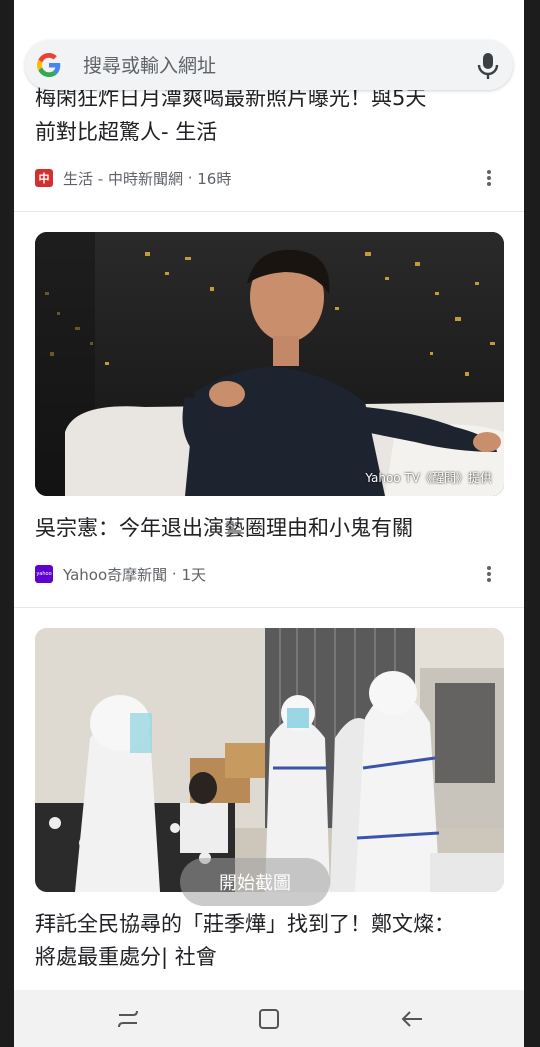  Describe the element at coordinates (270, 132) in the screenshot. I see `article-title: 前對比超驚人- 生活` at that location.